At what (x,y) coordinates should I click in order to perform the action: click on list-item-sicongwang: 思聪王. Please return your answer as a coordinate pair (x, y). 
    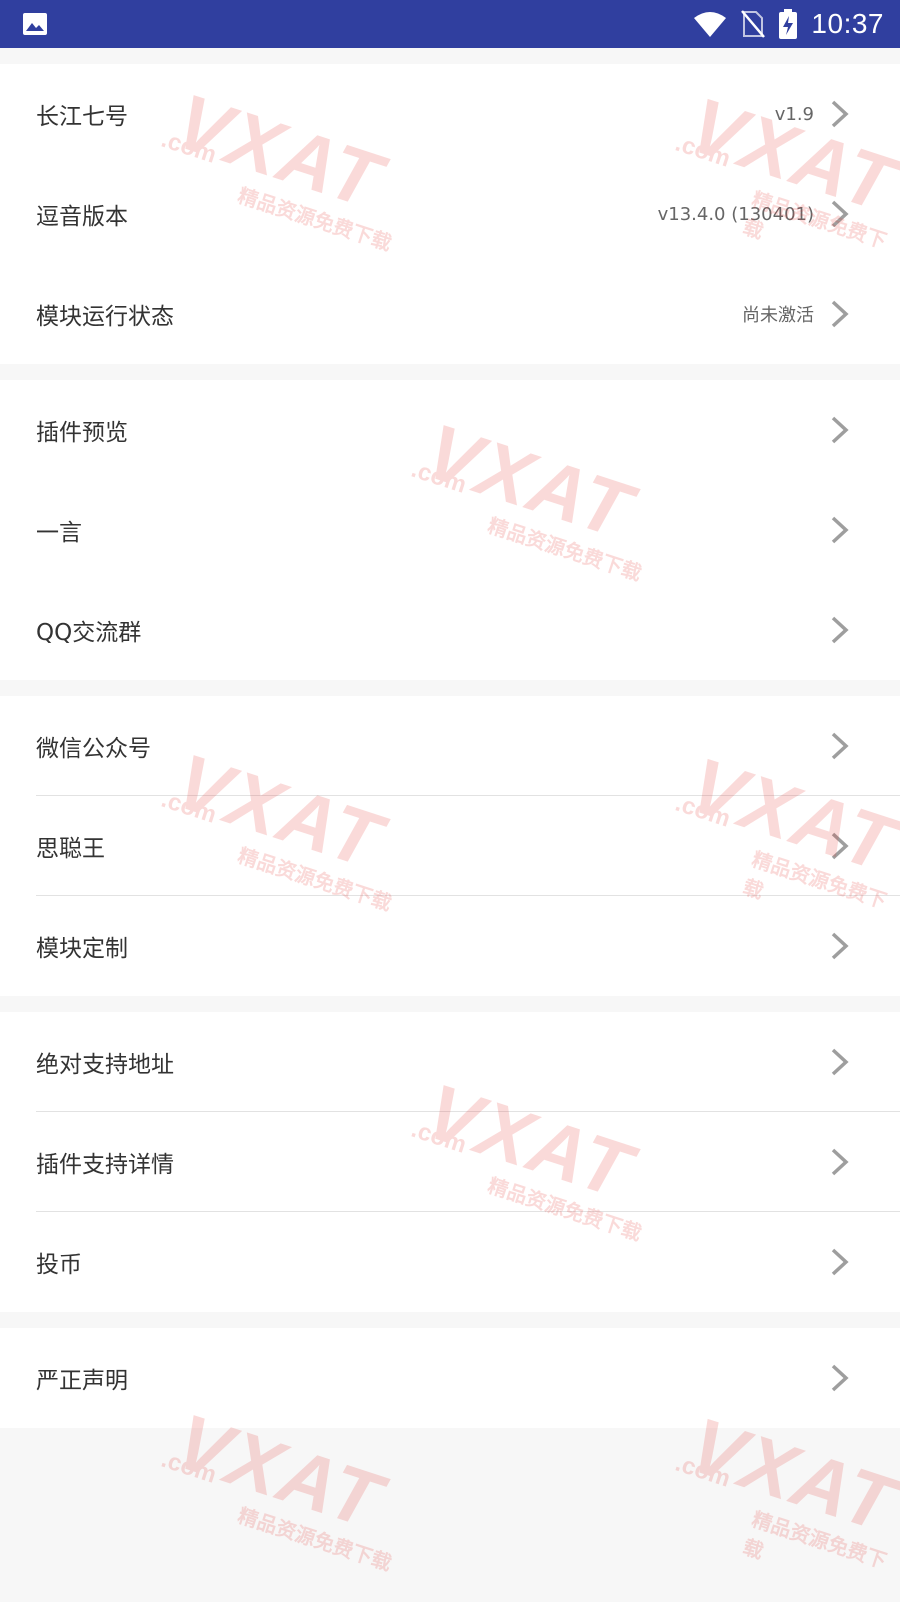
    Looking at the image, I should click on (450, 846).